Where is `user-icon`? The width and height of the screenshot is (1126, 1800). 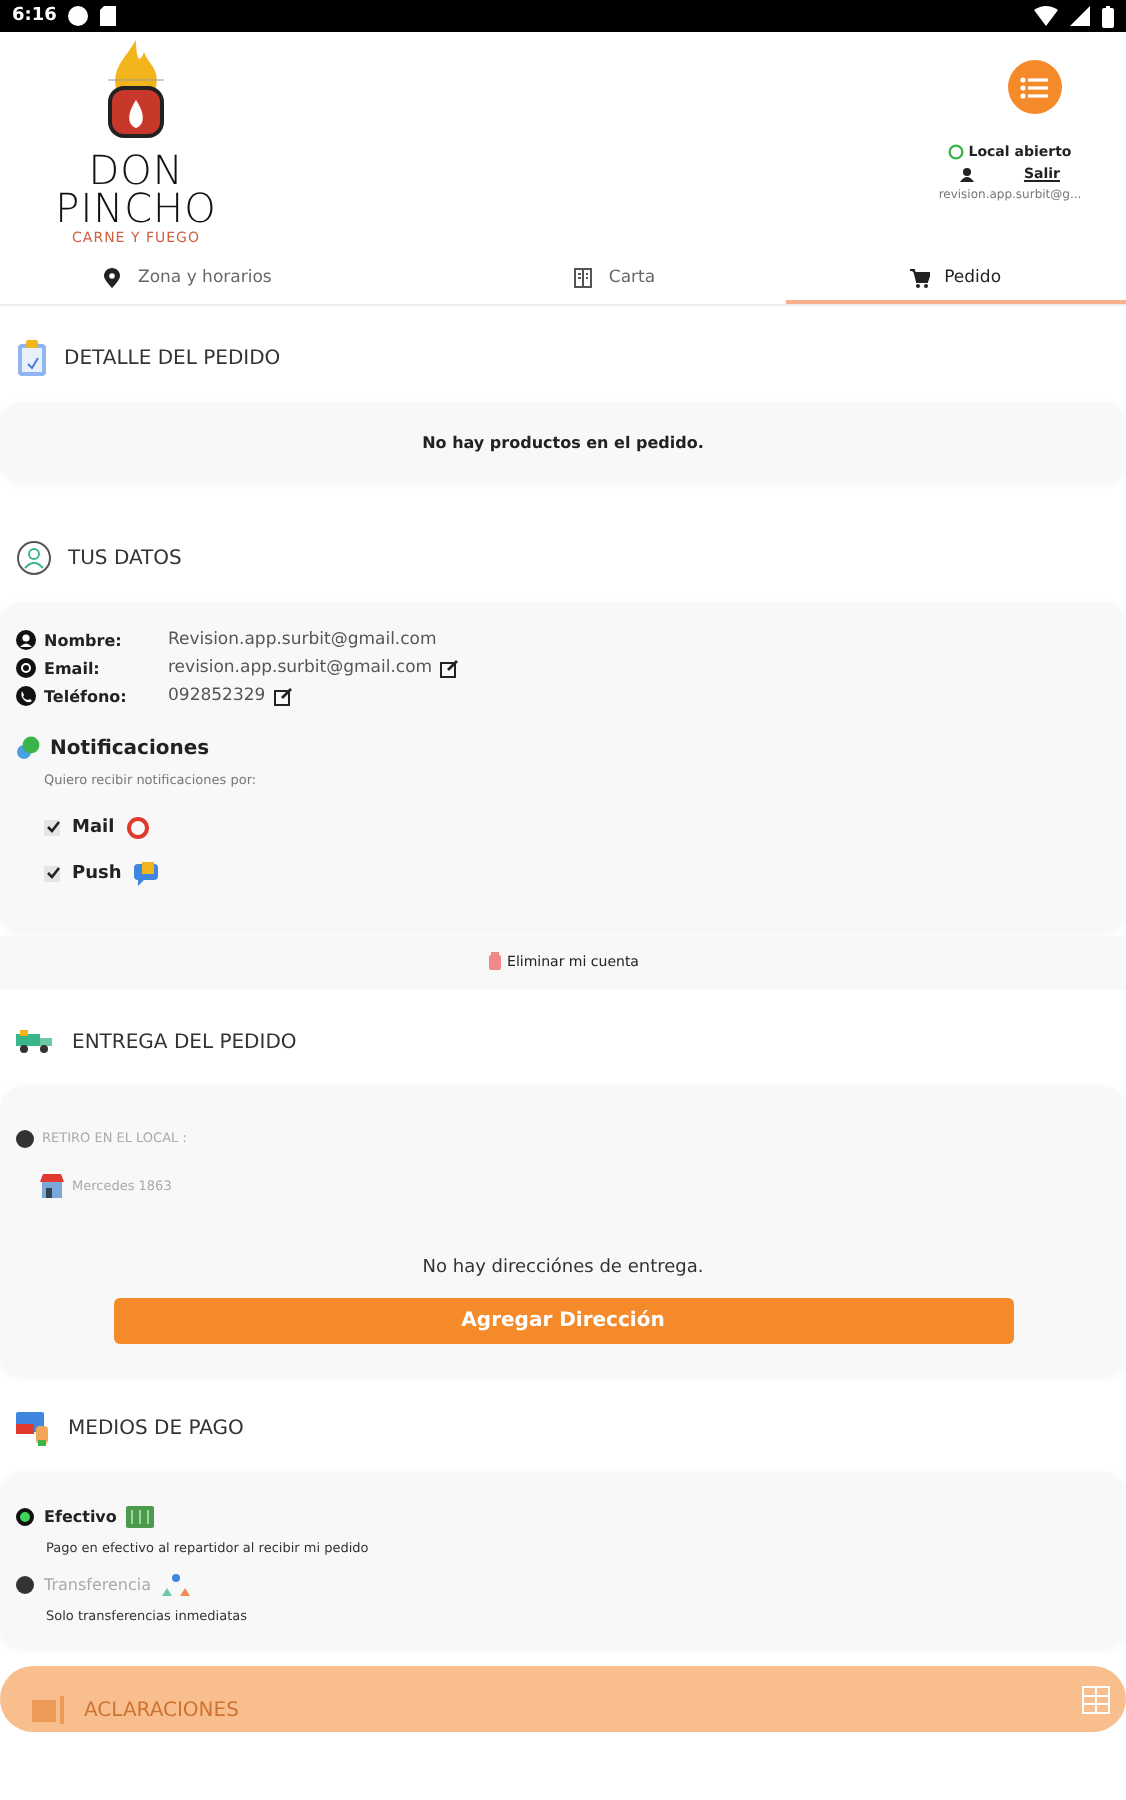 user-icon is located at coordinates (967, 174).